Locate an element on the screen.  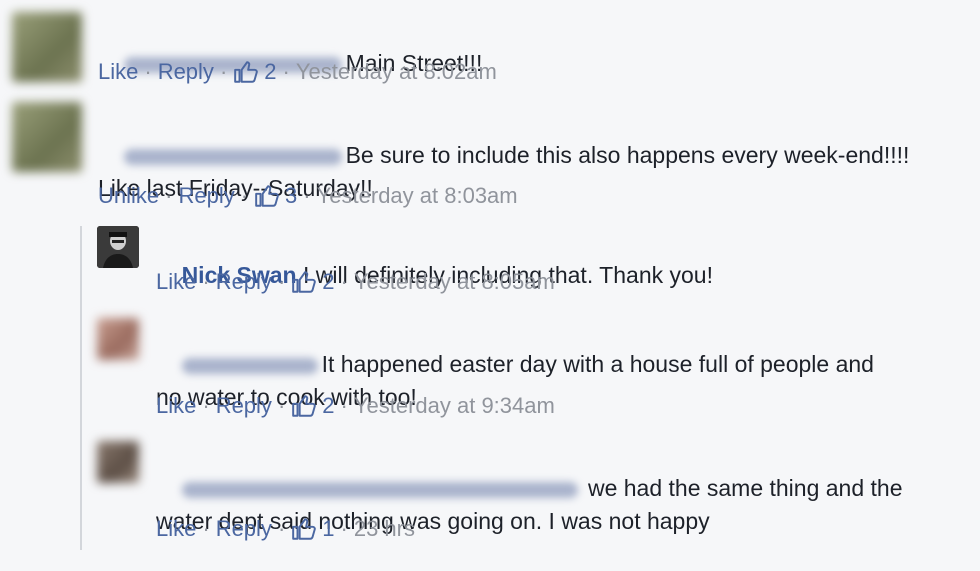
like-count-value: 1 is located at coordinates (328, 528).